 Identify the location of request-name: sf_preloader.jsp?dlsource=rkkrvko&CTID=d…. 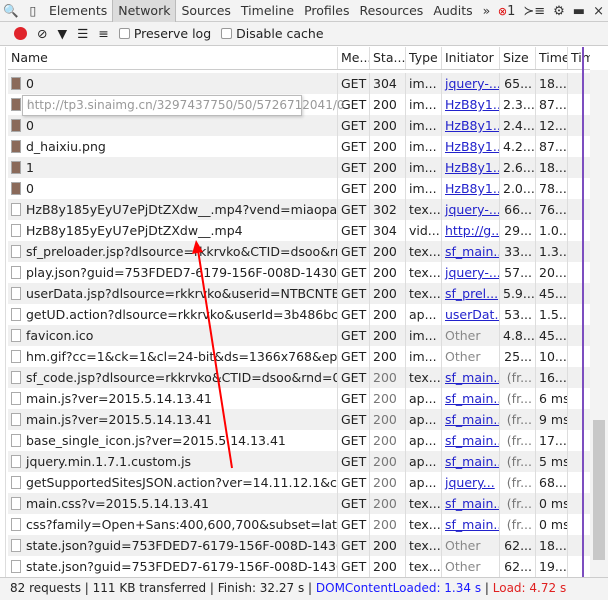
(173, 251).